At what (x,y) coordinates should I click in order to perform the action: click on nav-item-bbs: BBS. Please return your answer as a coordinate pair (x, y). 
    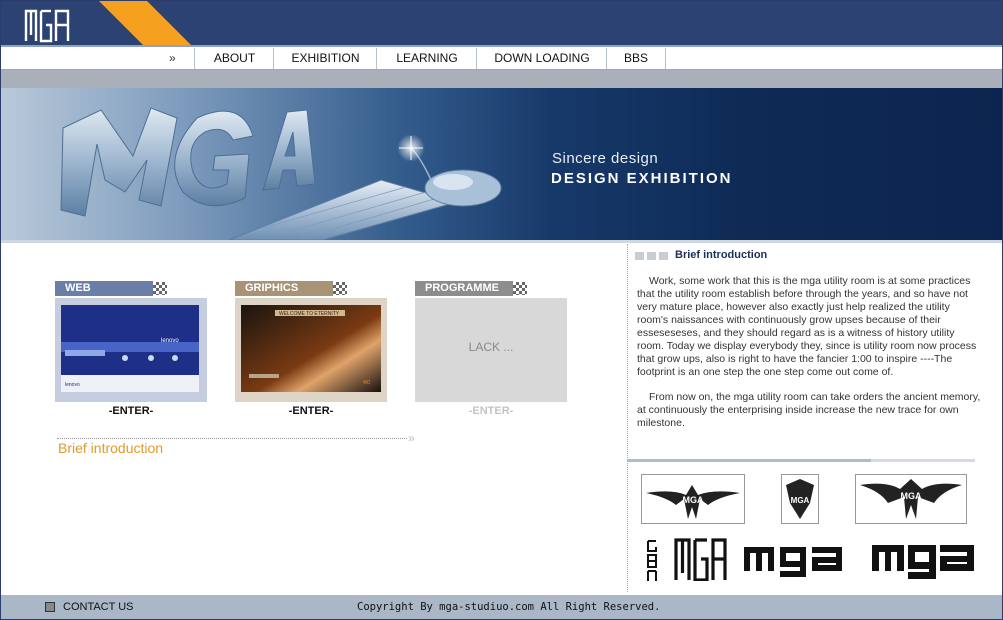
    Looking at the image, I should click on (636, 58).